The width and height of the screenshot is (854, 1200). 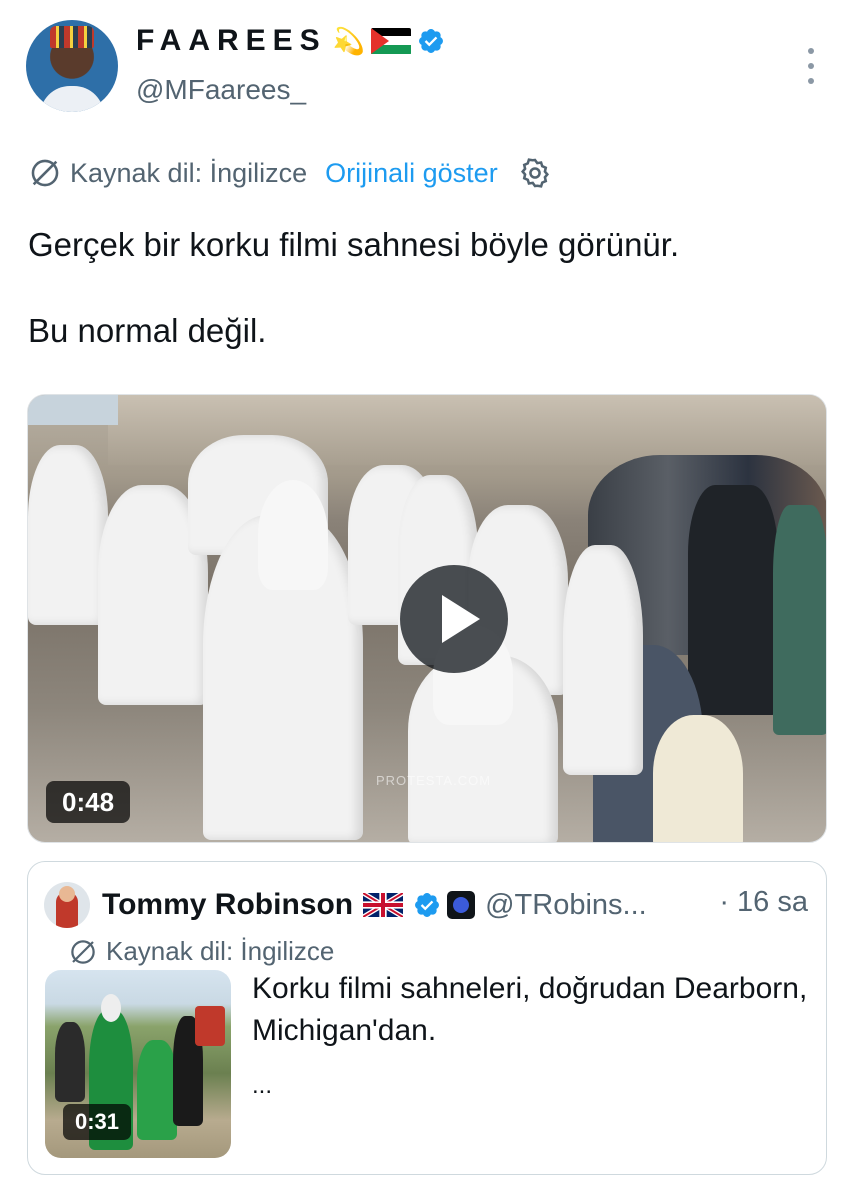 What do you see at coordinates (231, 41) in the screenshot?
I see `author-display-name: FAAREES` at bounding box center [231, 41].